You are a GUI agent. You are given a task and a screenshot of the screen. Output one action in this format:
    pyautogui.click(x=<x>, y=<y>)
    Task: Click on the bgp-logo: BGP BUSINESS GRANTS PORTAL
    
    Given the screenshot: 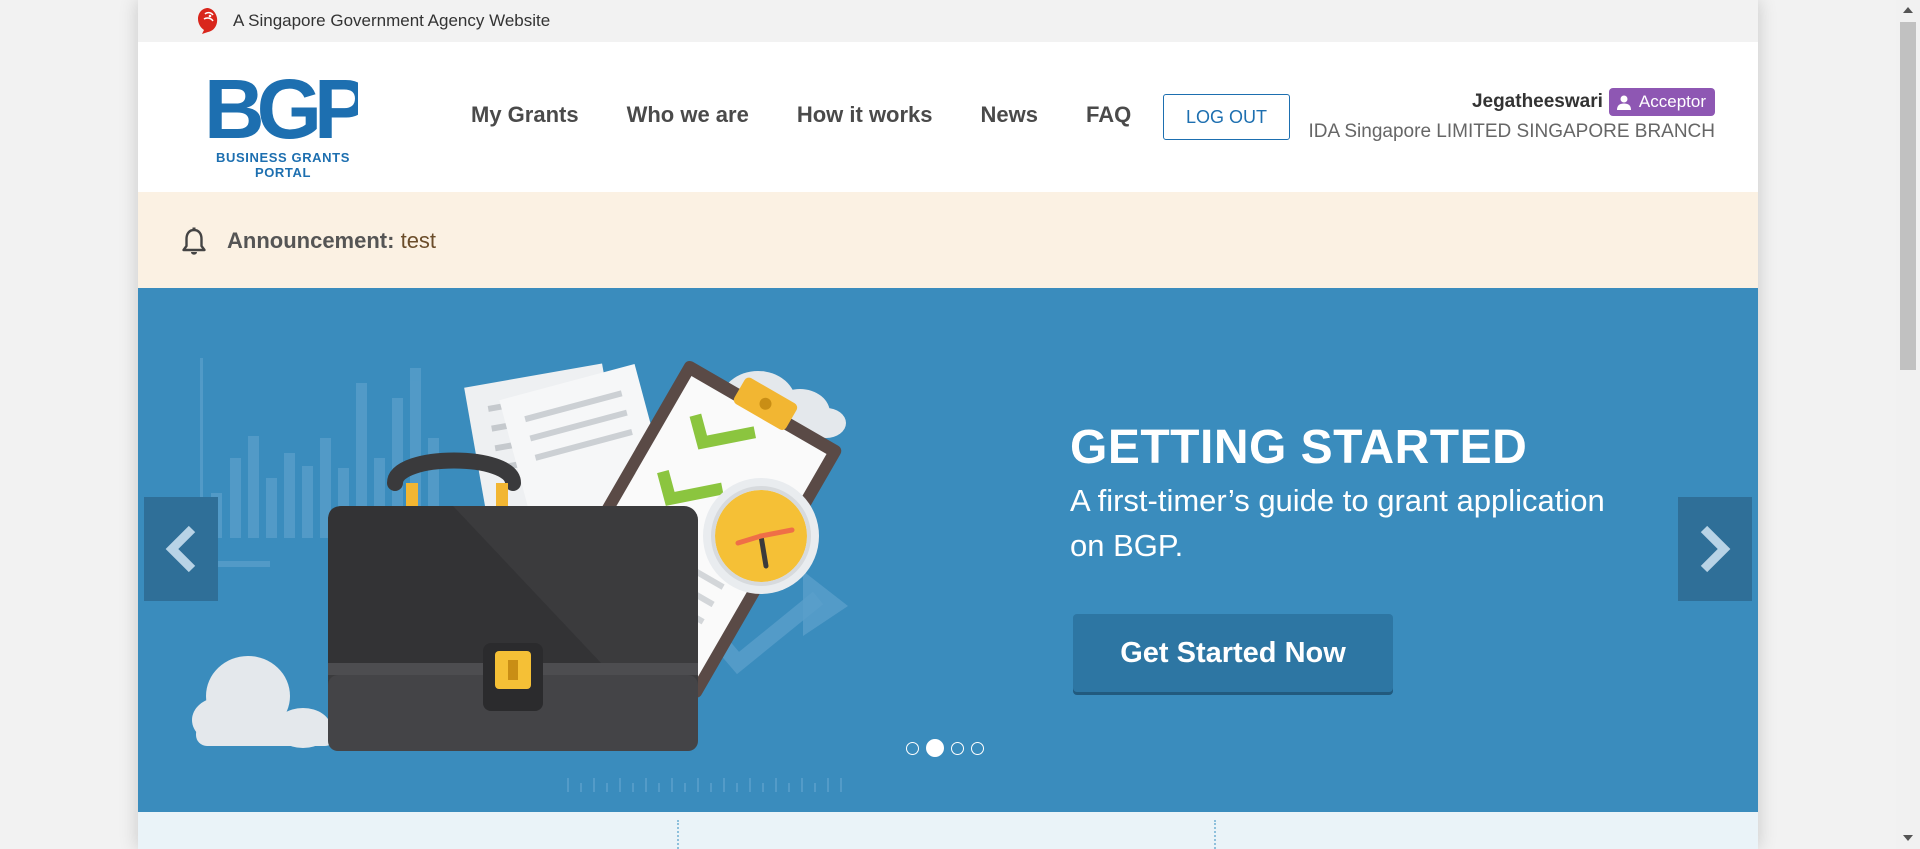 What is the action you would take?
    pyautogui.click(x=283, y=124)
    